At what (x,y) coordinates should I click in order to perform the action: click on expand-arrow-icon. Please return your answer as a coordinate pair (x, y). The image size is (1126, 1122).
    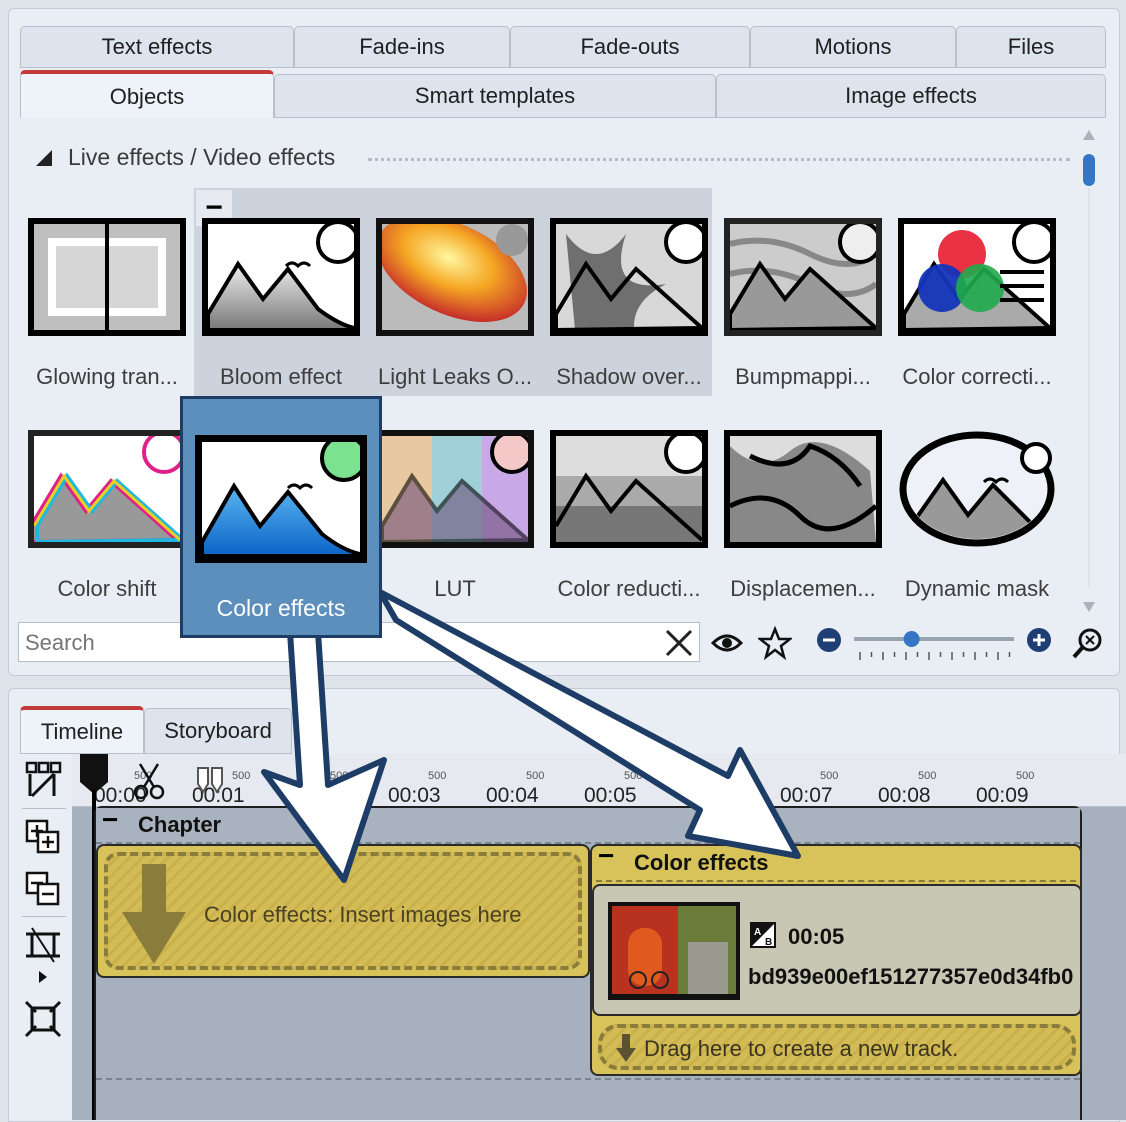
    Looking at the image, I should click on (43, 977).